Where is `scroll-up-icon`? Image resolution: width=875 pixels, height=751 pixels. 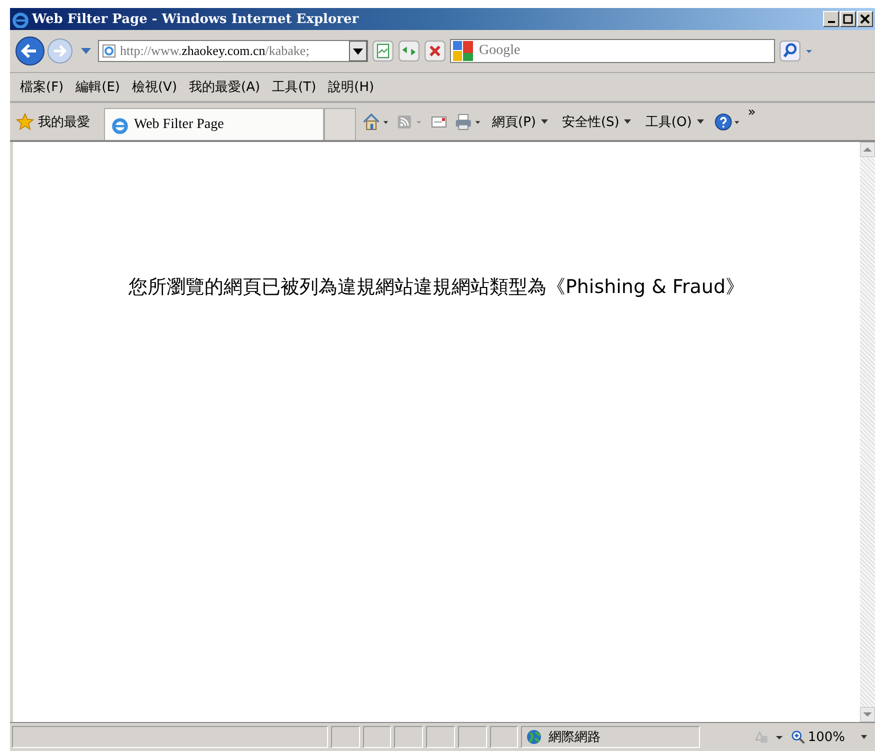
scroll-up-icon is located at coordinates (867, 149).